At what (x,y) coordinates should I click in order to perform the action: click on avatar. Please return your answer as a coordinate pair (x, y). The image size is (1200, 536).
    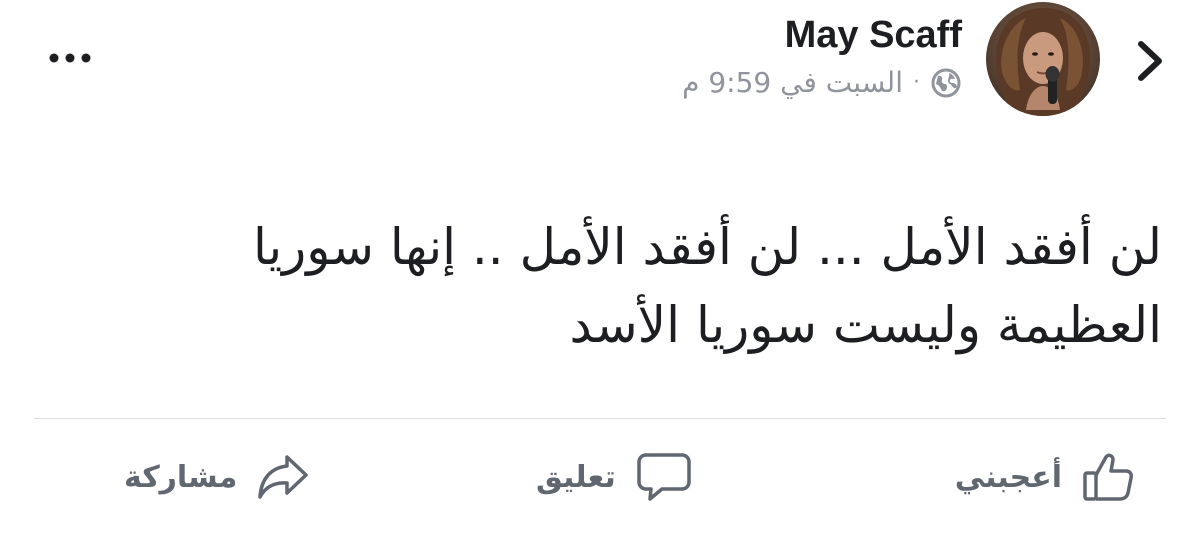
    Looking at the image, I should click on (1043, 59).